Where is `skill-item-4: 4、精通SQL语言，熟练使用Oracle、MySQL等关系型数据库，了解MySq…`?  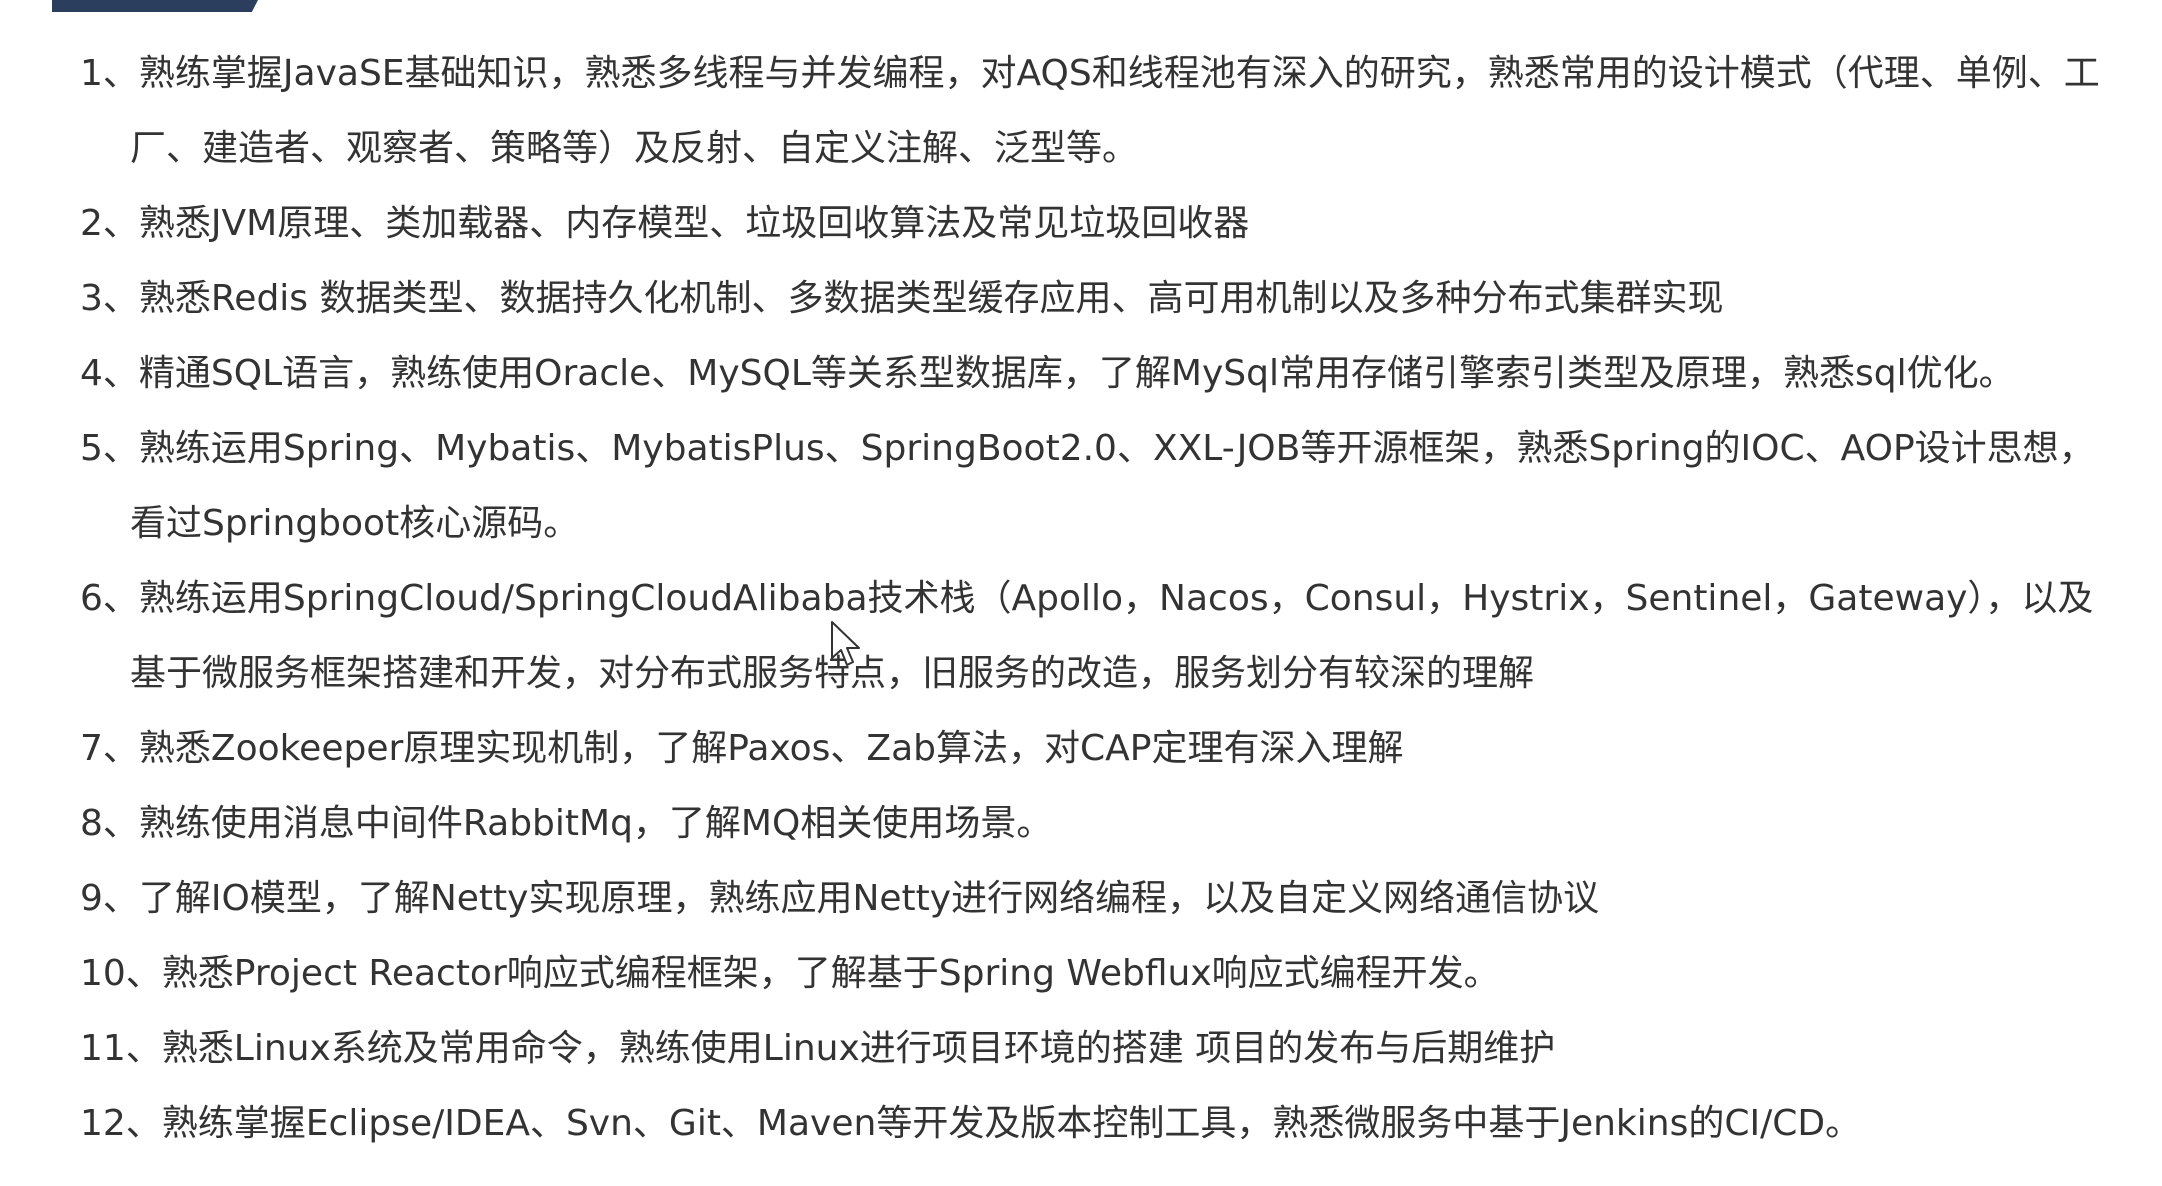
skill-item-4: 4、精通SQL语言，熟练使用Oracle、MySQL等关系型数据库，了解MySq… is located at coordinates (1047, 373).